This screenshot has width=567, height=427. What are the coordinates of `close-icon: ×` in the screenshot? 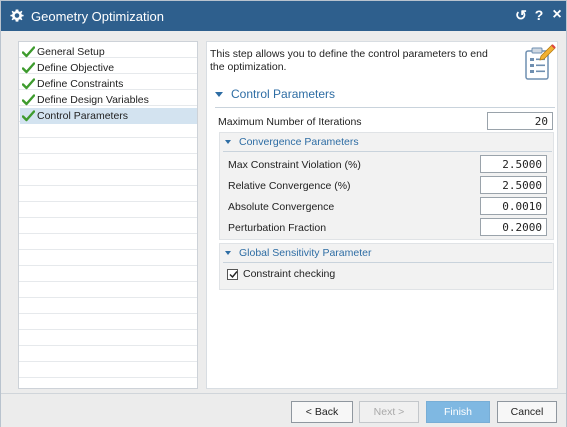 It's located at (557, 15).